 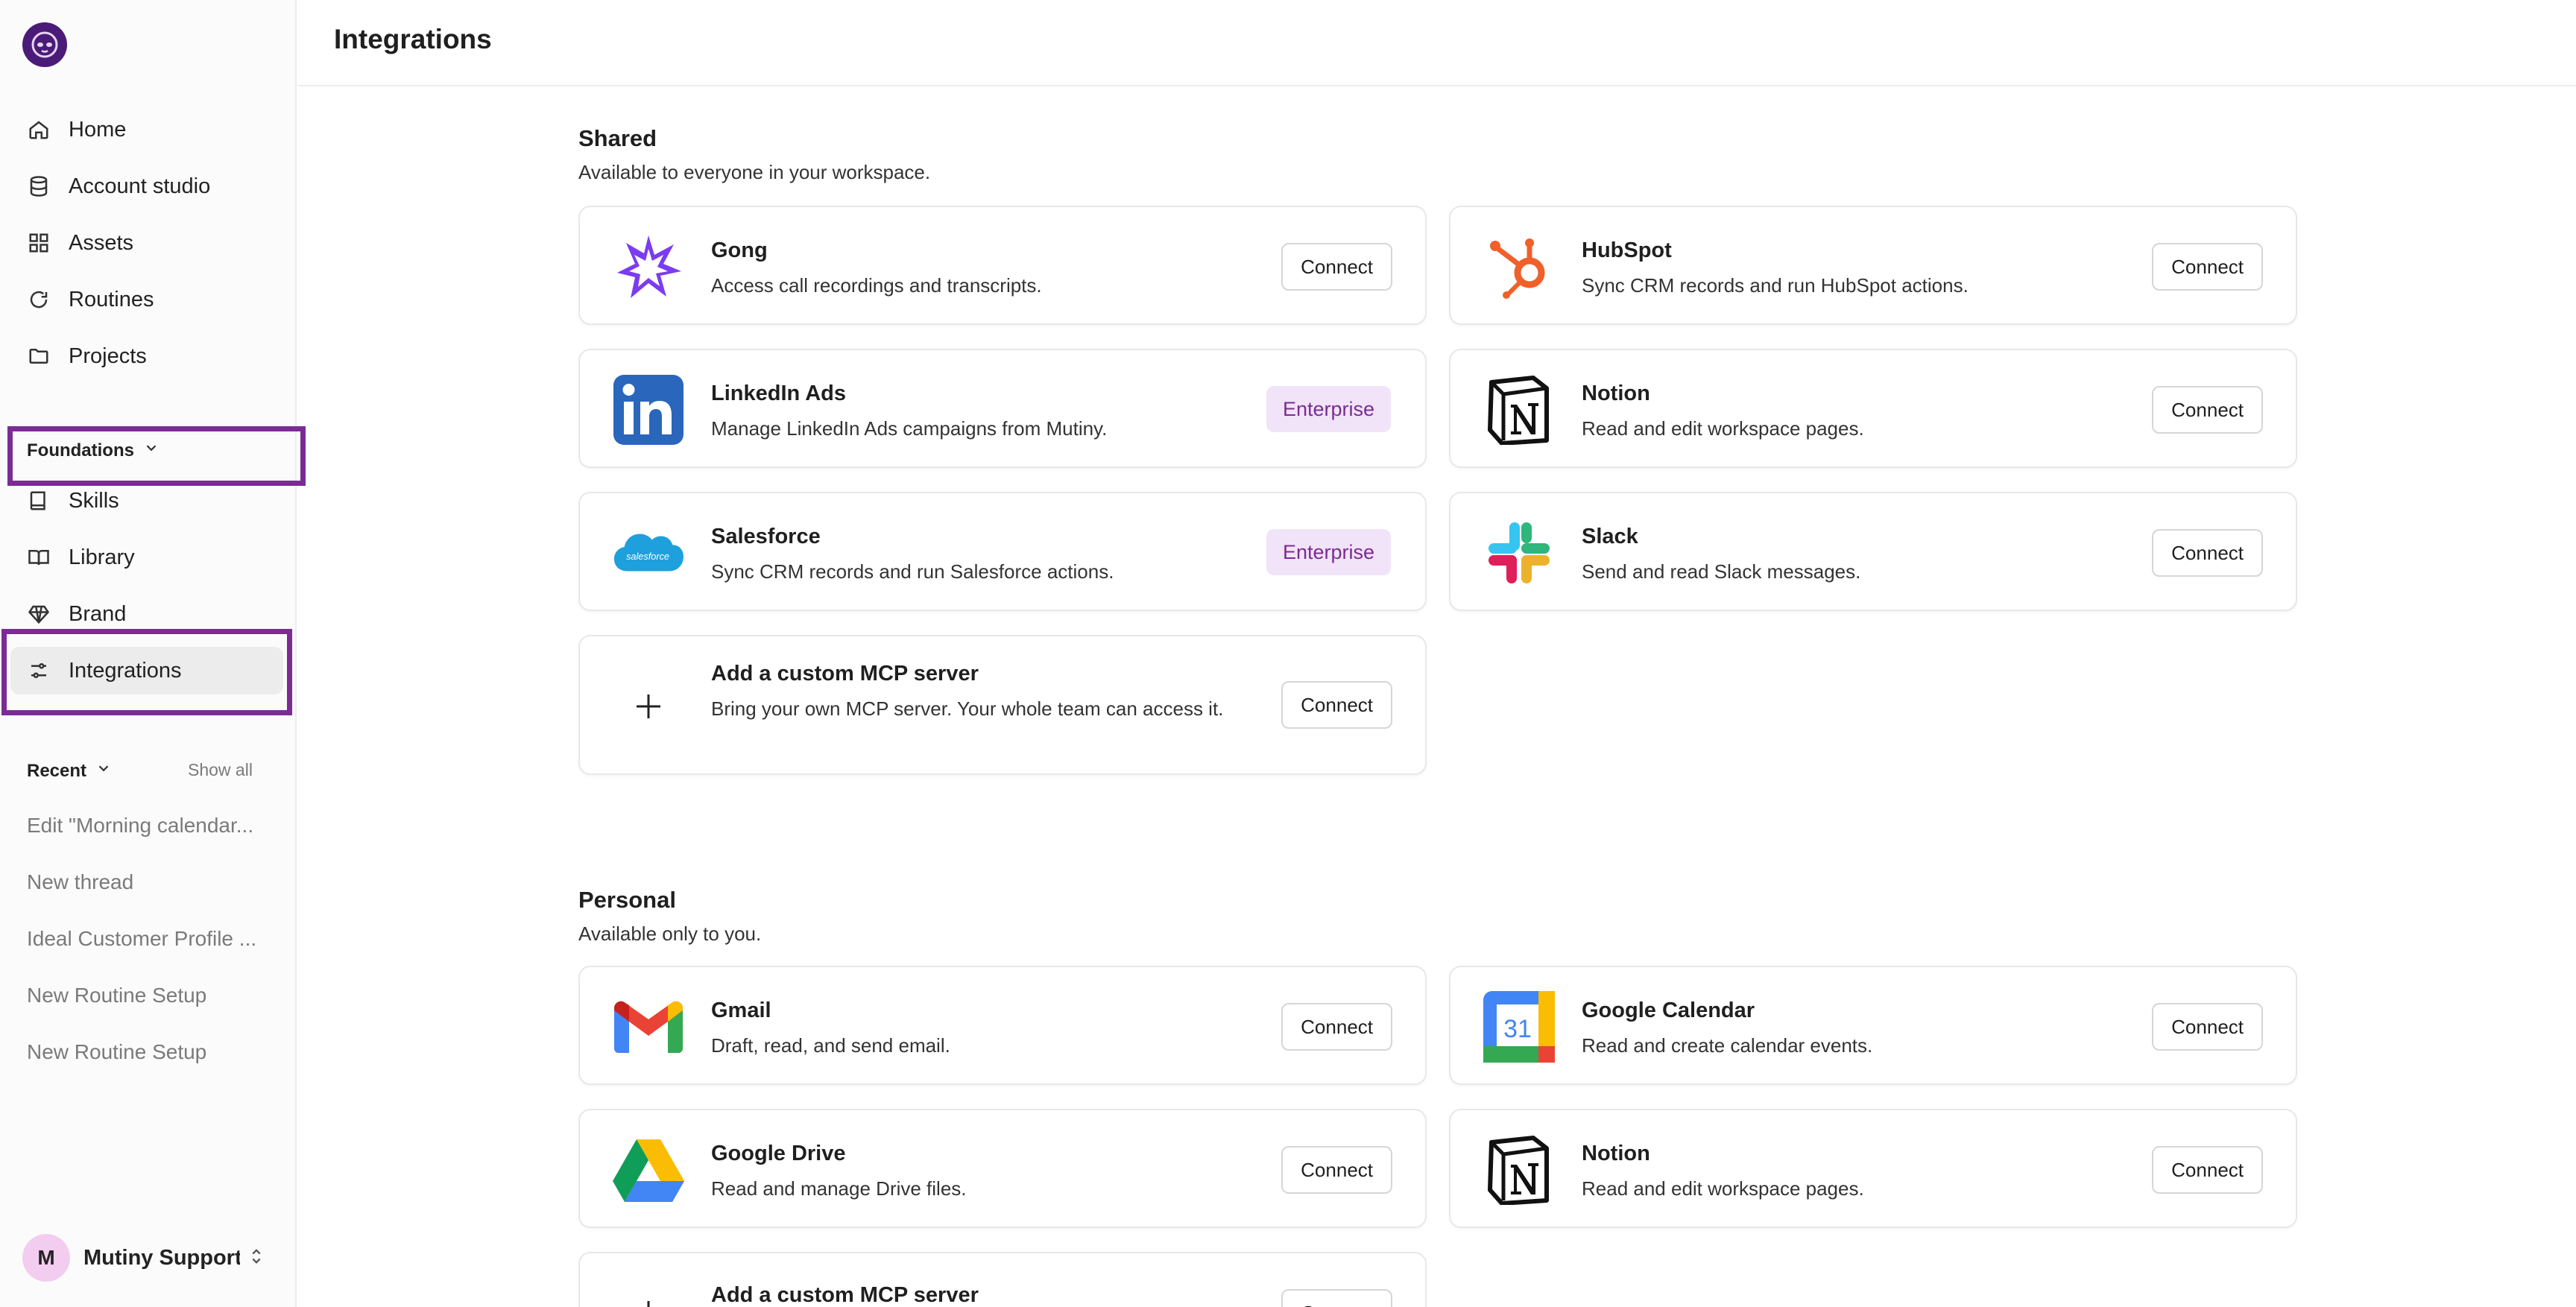 I want to click on calendar-date-text: 31, so click(x=1517, y=1029).